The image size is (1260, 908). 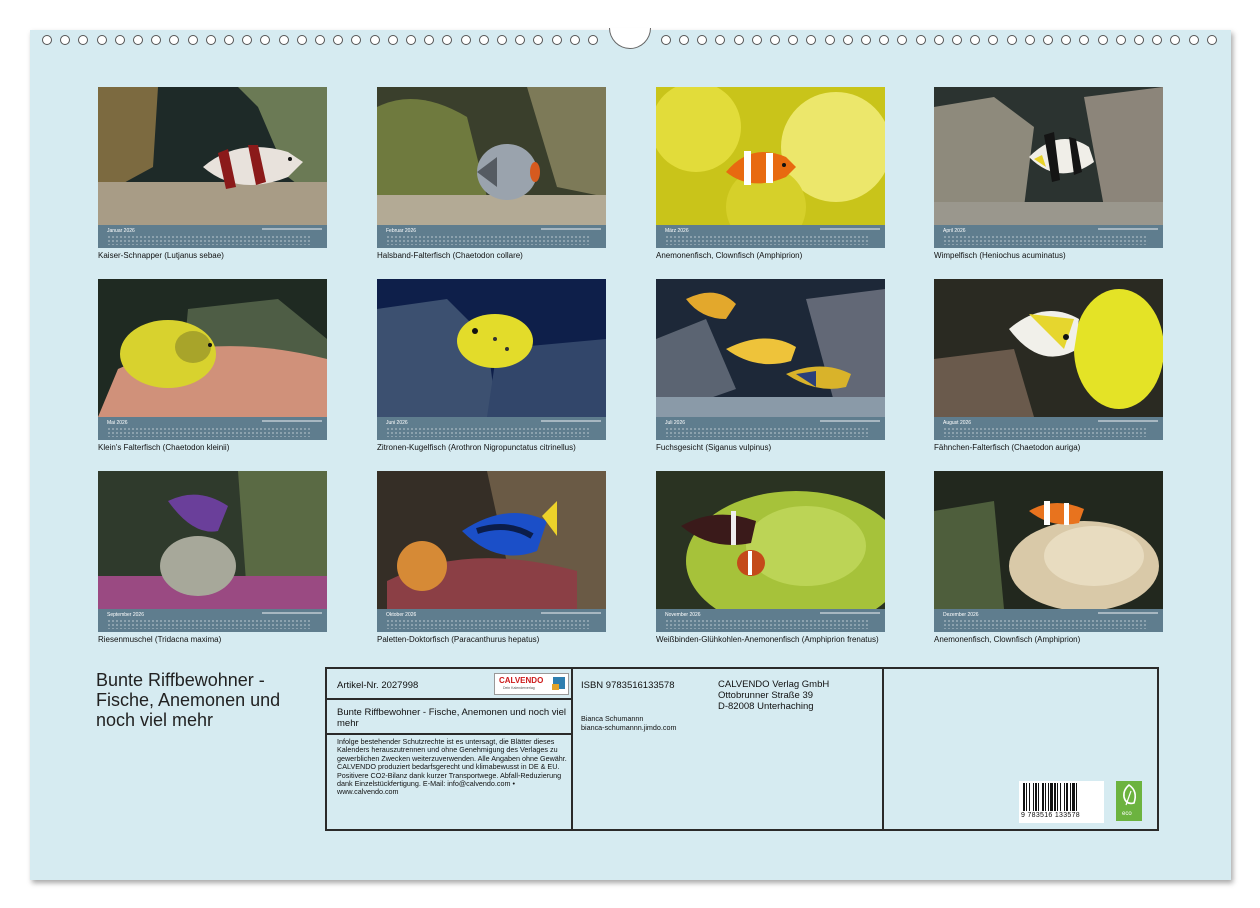 I want to click on logo-subtitle: Dein Kalenderverlag, so click(x=519, y=688).